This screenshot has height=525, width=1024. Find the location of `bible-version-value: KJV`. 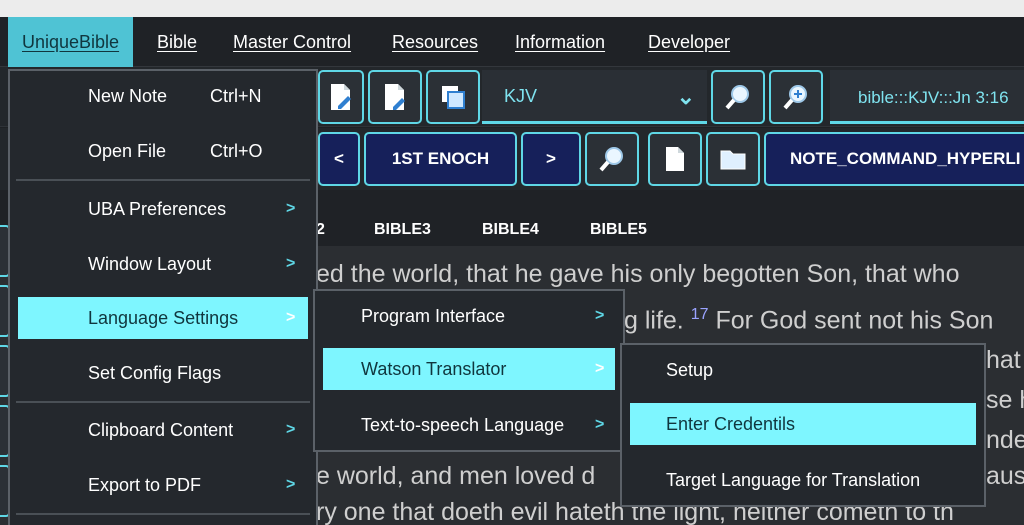

bible-version-value: KJV is located at coordinates (521, 96).